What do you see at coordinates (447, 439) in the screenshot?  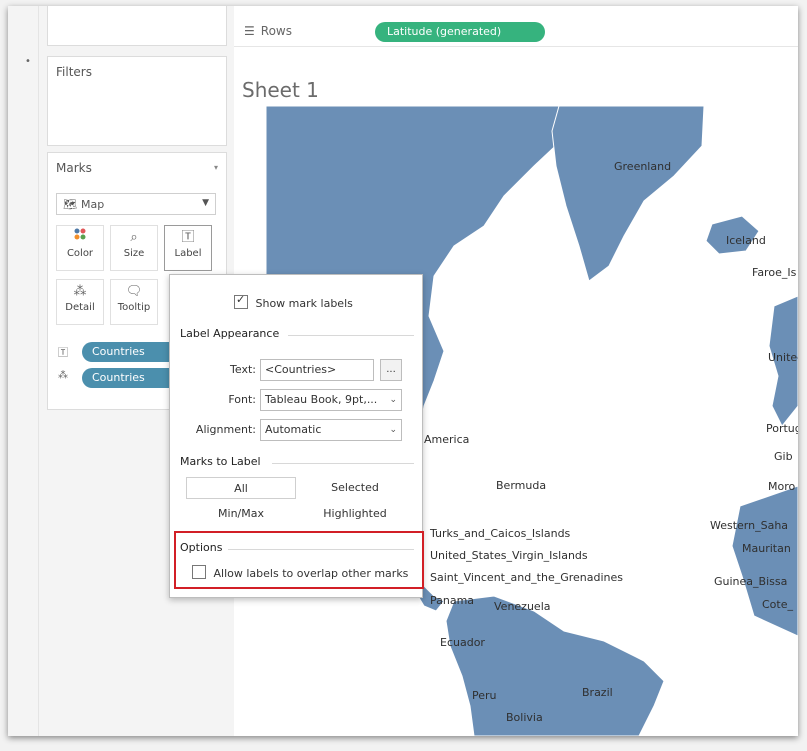 I see `map-label: America` at bounding box center [447, 439].